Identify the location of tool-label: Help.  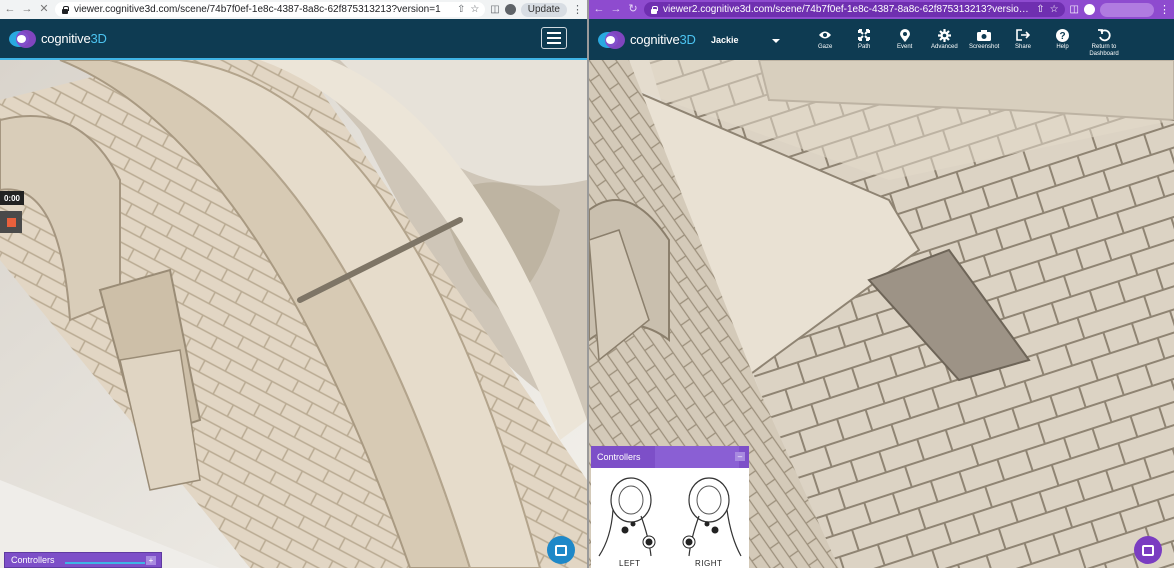
(1062, 47).